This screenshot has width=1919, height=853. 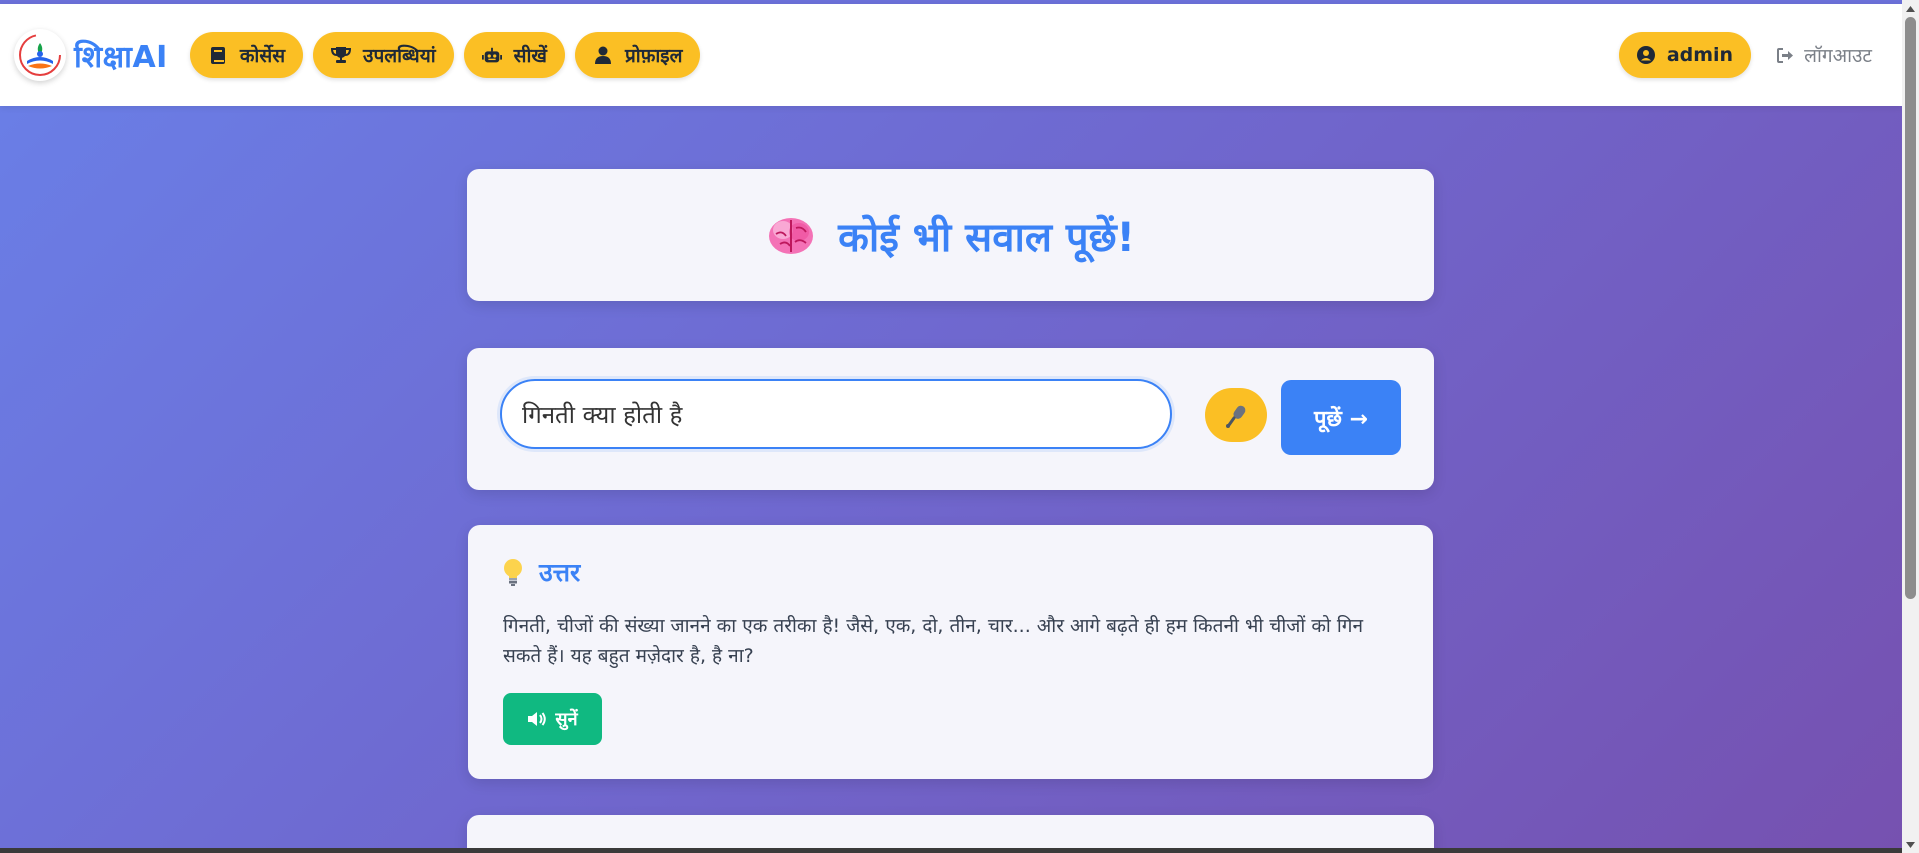 I want to click on voice-input-button, so click(x=1236, y=415).